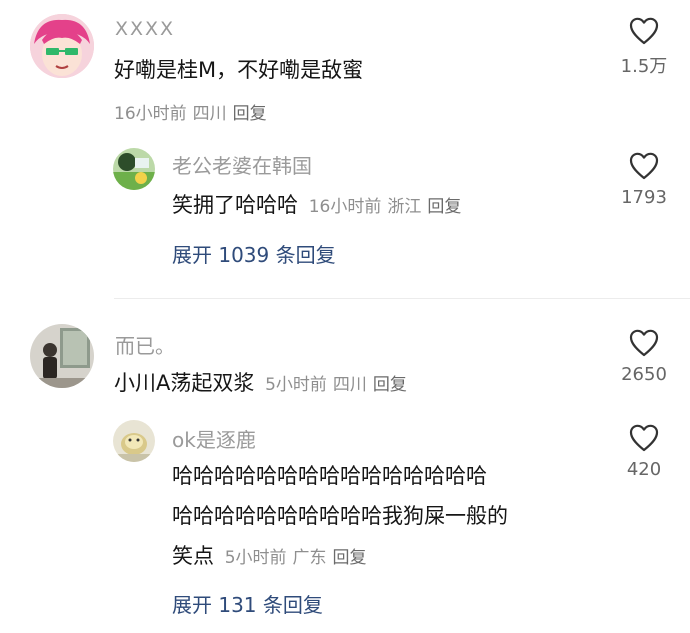  Describe the element at coordinates (145, 344) in the screenshot. I see `username: 而已。` at that location.